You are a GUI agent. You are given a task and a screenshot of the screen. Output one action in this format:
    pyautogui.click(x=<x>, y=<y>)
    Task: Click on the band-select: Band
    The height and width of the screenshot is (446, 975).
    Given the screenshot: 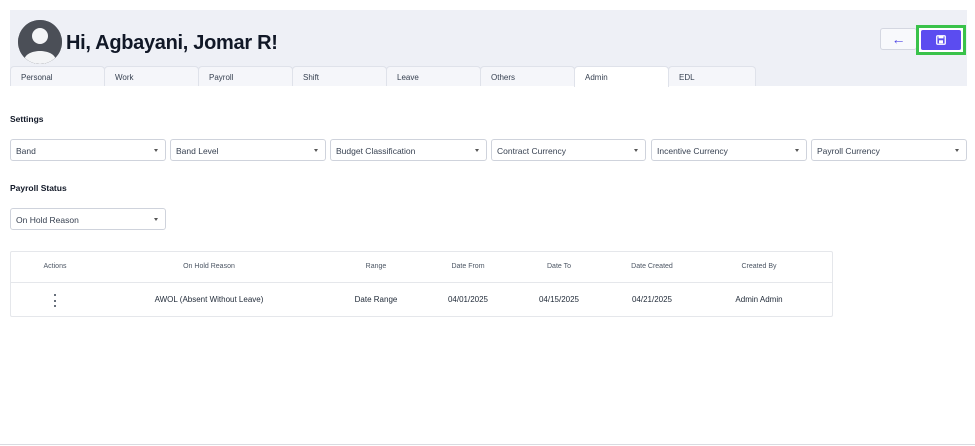 What is the action you would take?
    pyautogui.click(x=88, y=150)
    